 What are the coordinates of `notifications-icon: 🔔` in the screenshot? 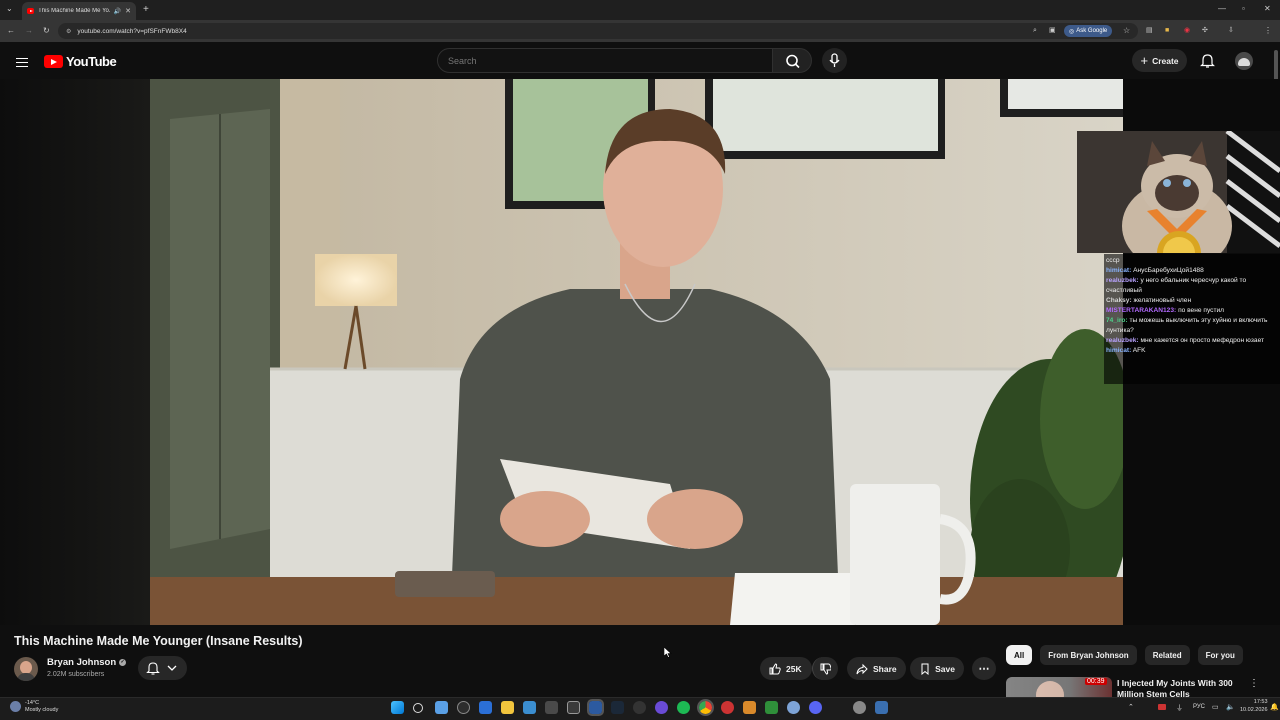 It's located at (1274, 707).